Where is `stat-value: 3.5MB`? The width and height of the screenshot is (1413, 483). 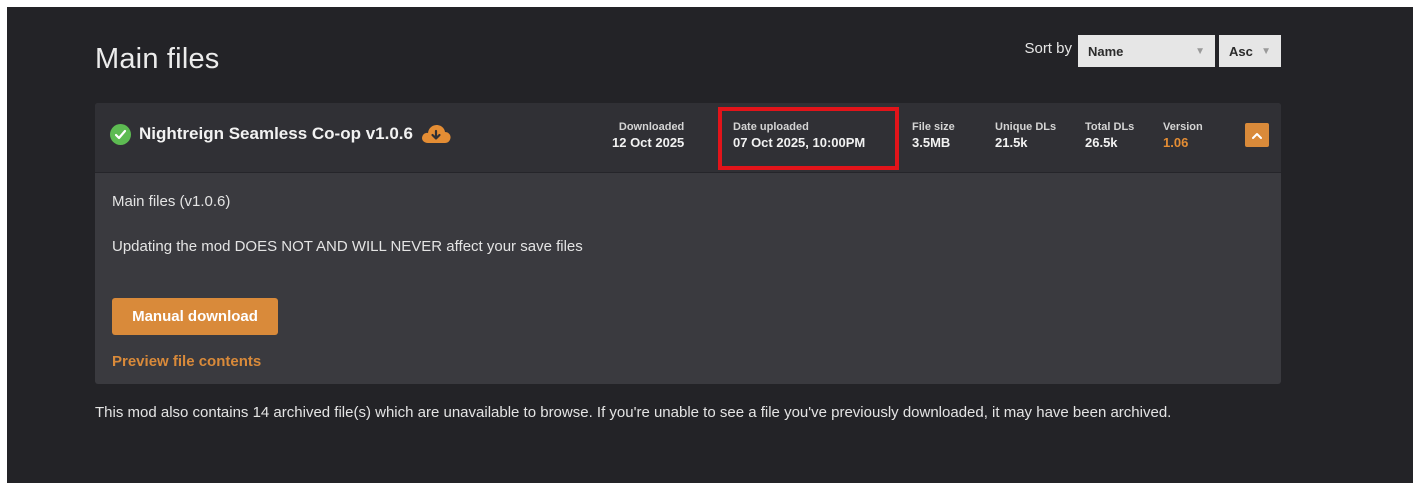
stat-value: 3.5MB is located at coordinates (931, 142).